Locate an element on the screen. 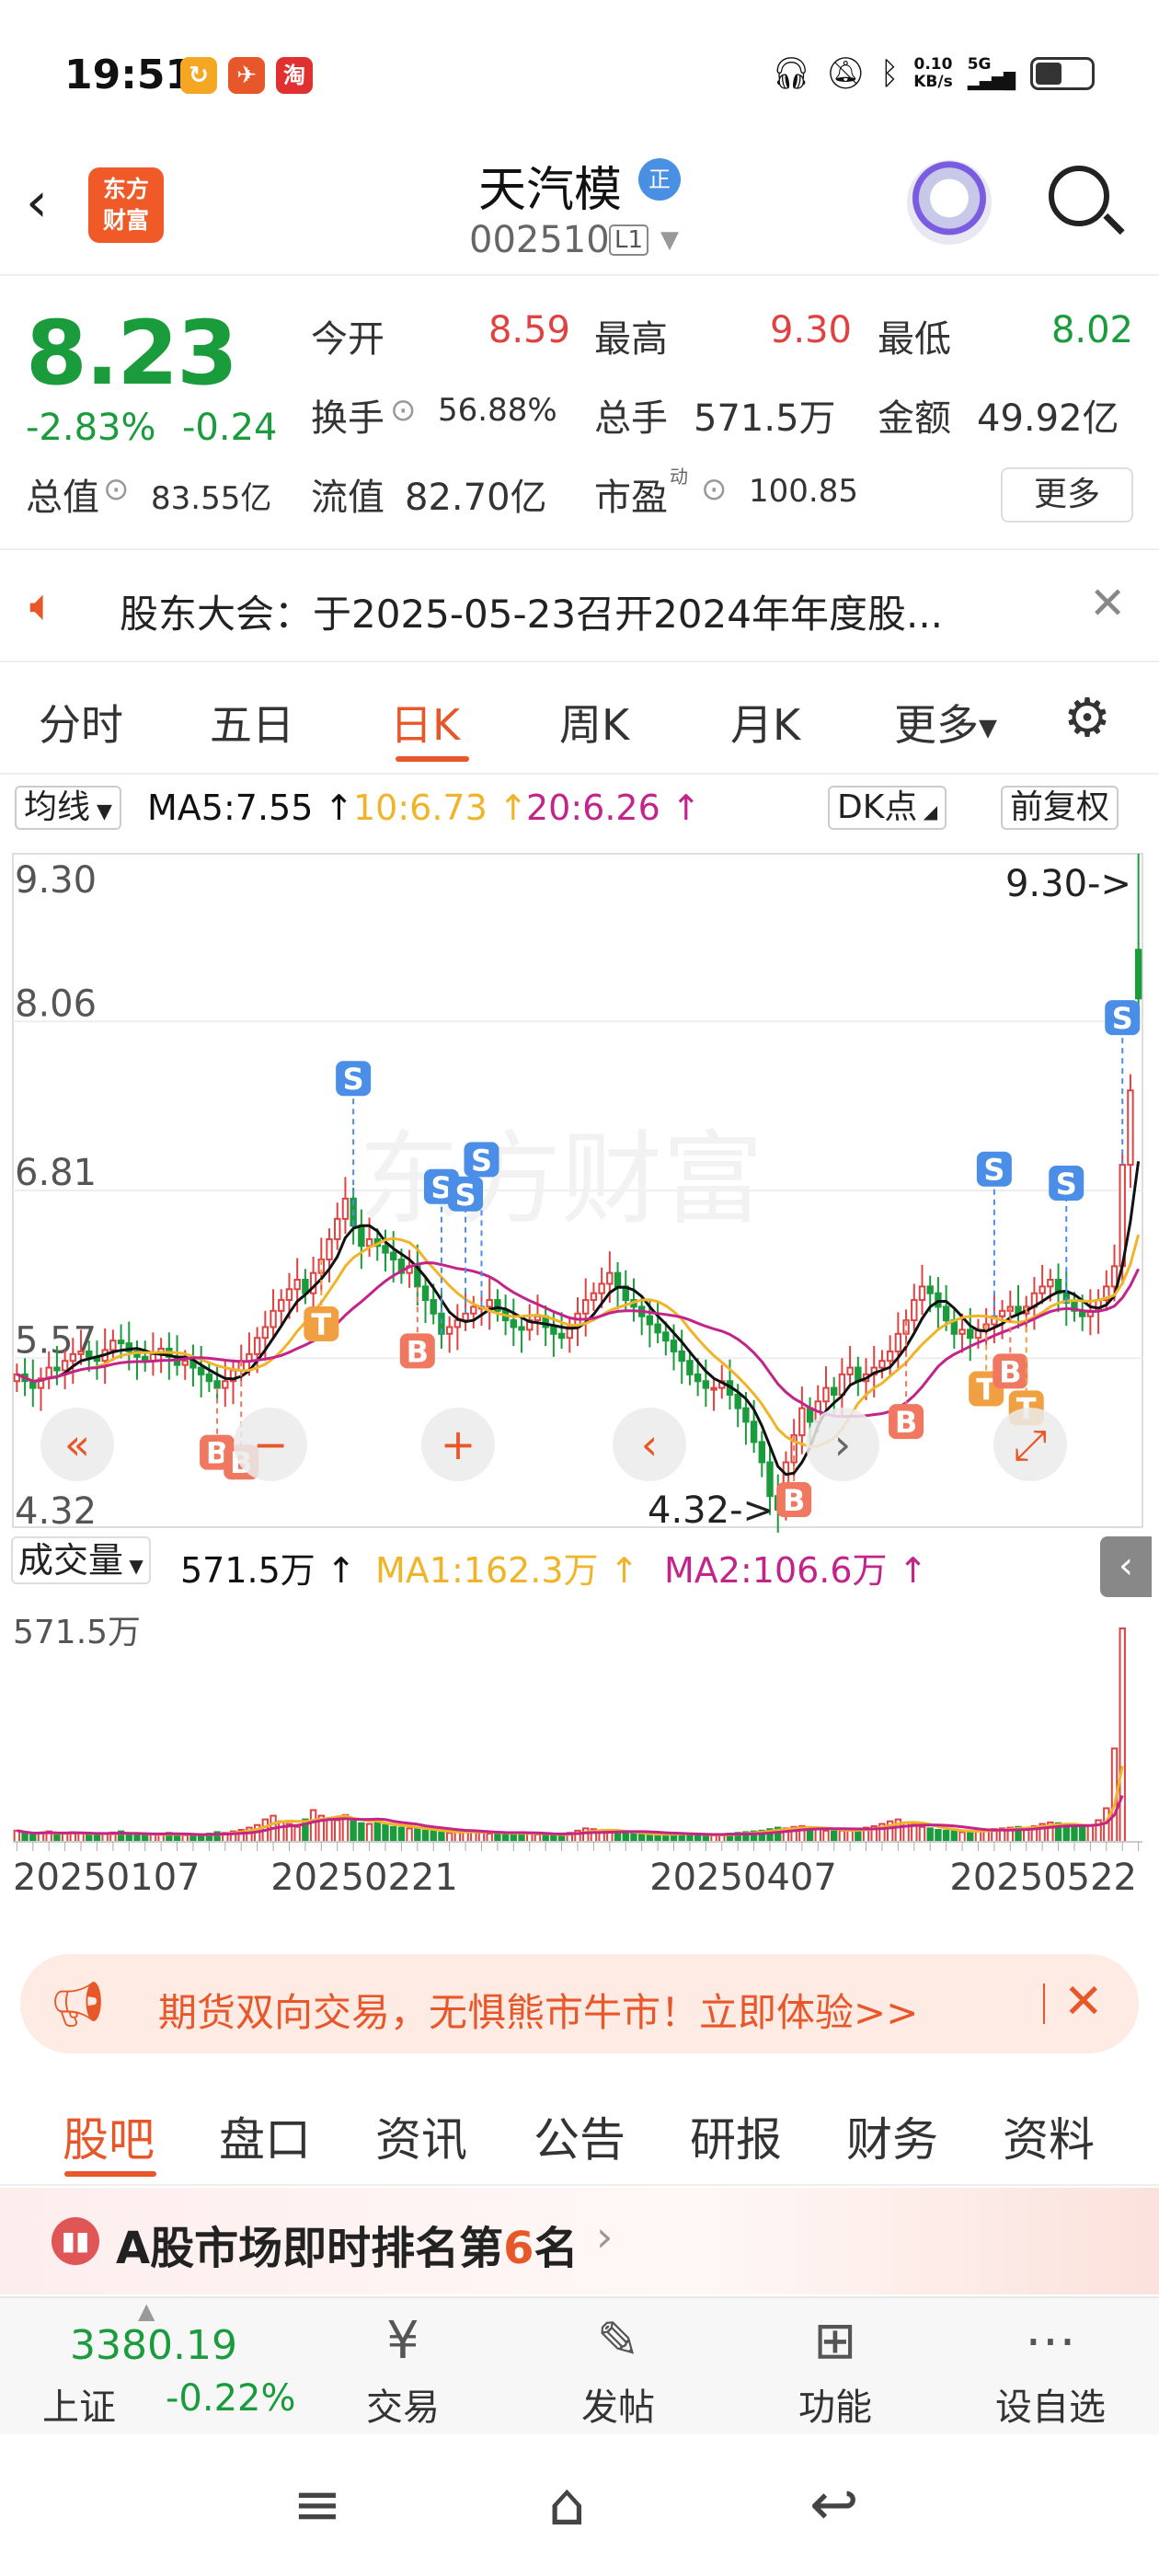  index-change: -0.22% is located at coordinates (231, 2398).